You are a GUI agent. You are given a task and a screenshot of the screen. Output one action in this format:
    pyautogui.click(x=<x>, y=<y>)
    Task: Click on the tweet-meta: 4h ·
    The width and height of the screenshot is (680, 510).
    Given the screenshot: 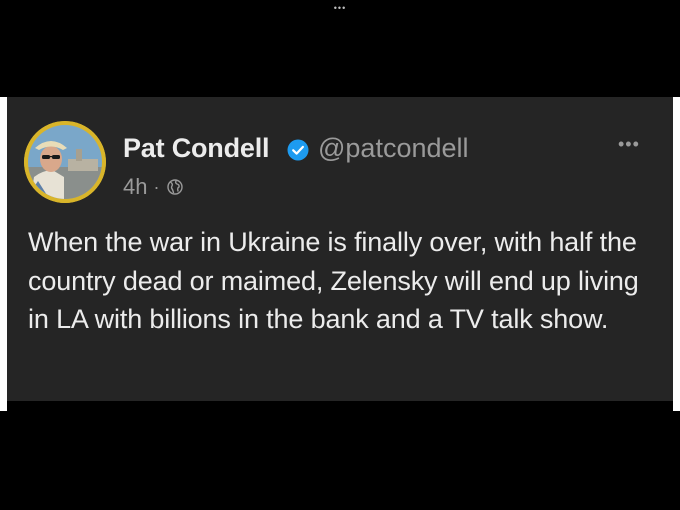 What is the action you would take?
    pyautogui.click(x=153, y=187)
    